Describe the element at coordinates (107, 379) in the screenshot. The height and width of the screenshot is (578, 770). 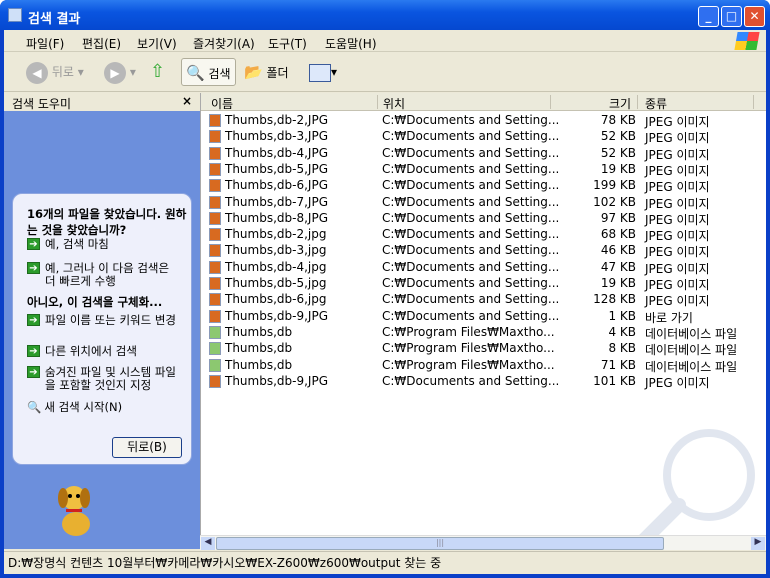
I see `link-hidden-files: ➔ 숨겨진 파일 및 시스템 파일을 포함할 것인지 지정` at that location.